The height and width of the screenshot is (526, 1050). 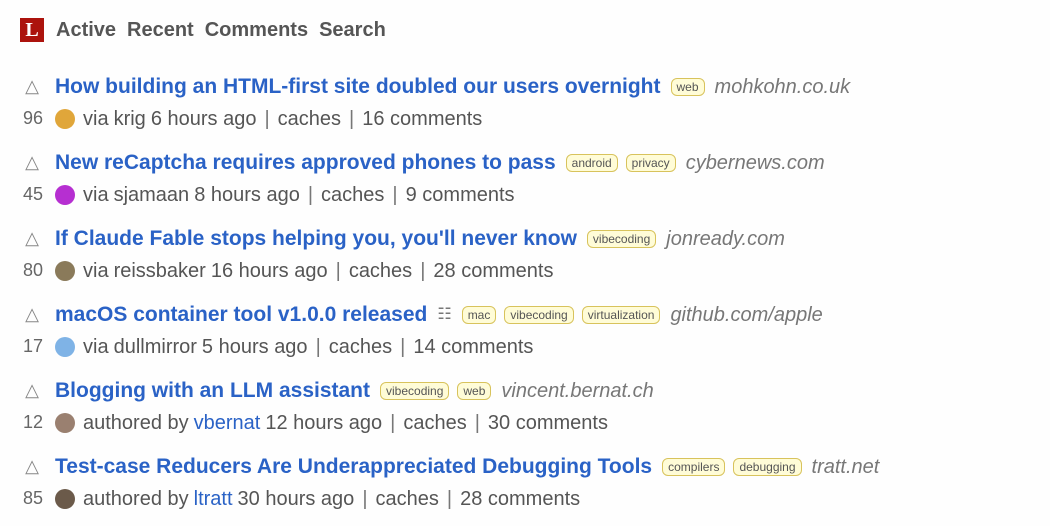 I want to click on story-user-link: ltratt, so click(x=213, y=499).